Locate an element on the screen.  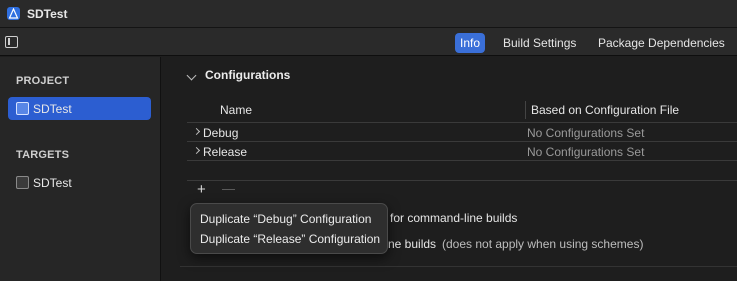
app-icon is located at coordinates (13, 13).